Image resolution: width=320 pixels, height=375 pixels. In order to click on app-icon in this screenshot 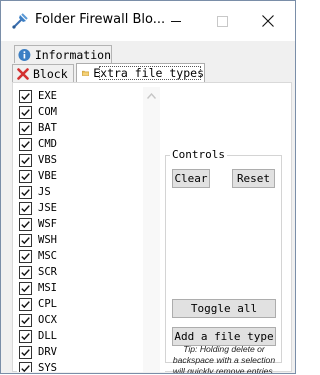, I will do `click(20, 21)`.